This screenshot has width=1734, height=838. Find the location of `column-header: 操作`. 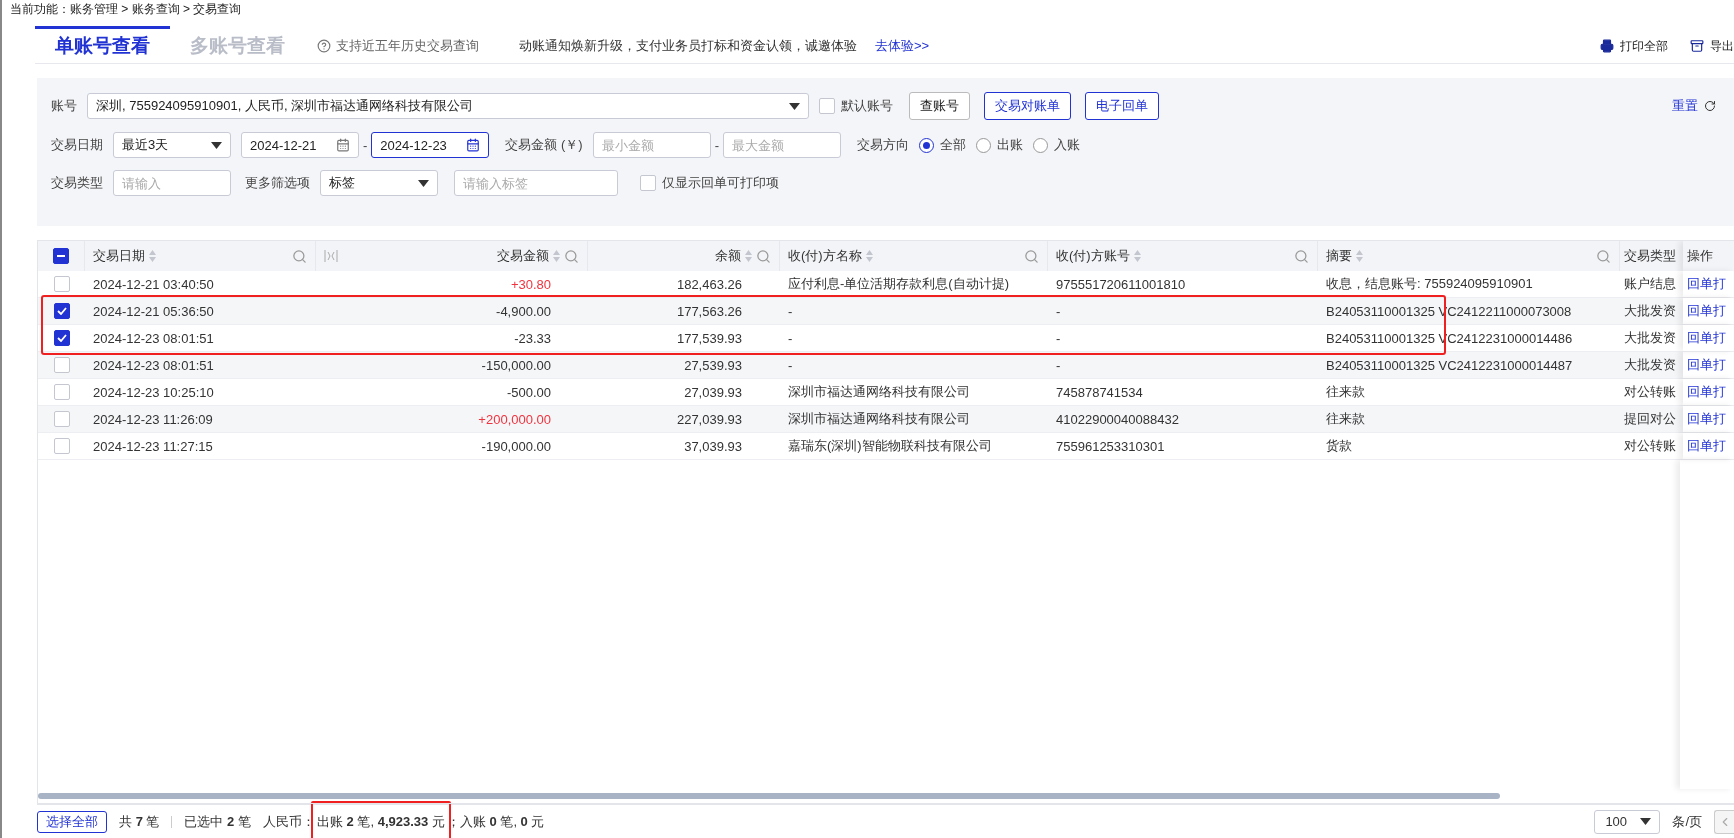

column-header: 操作 is located at coordinates (1700, 256).